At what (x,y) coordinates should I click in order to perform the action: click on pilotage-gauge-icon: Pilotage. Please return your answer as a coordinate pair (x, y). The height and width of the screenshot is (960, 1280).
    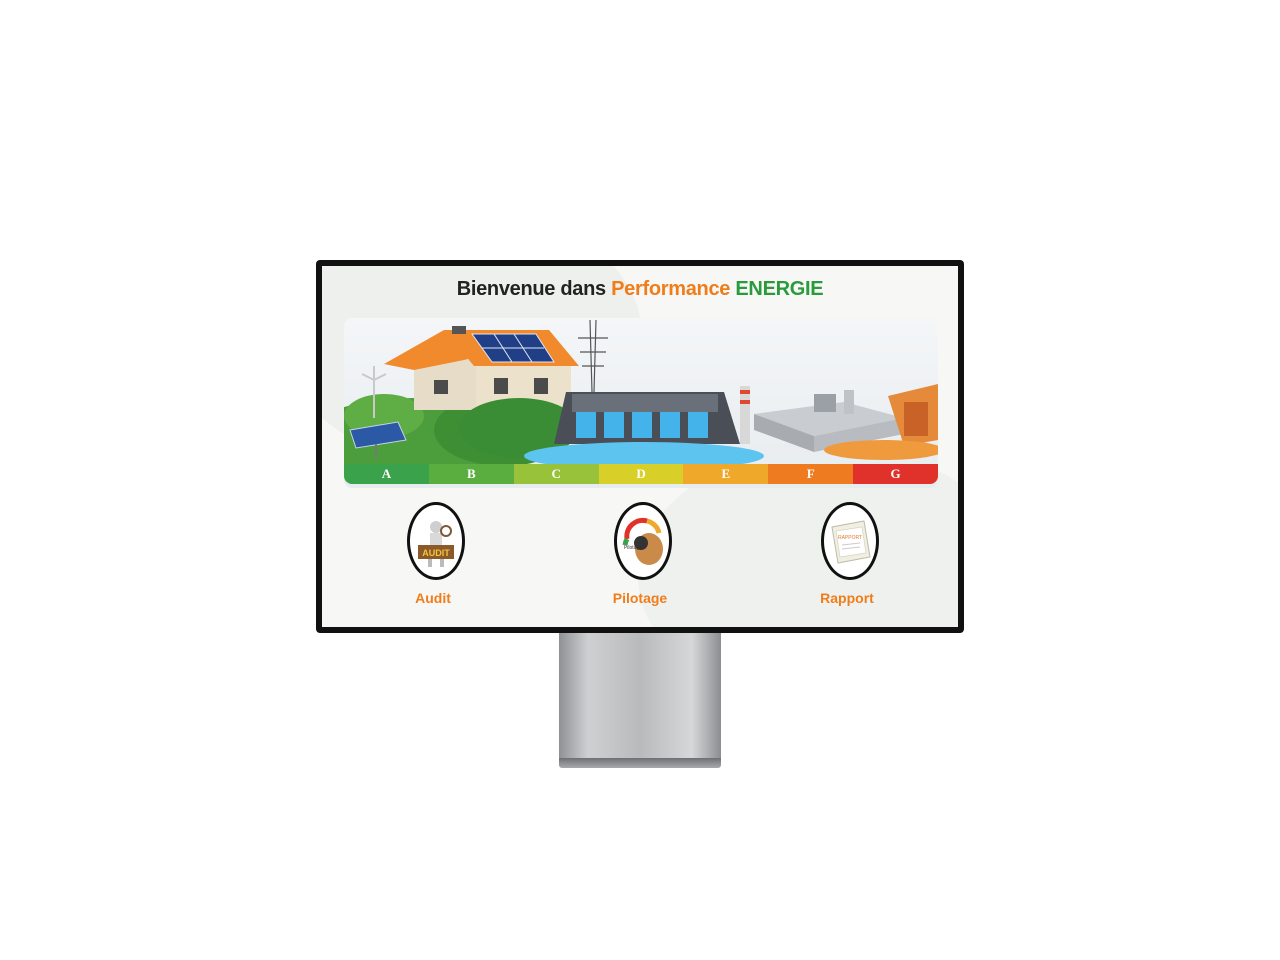
    Looking at the image, I should click on (642, 541).